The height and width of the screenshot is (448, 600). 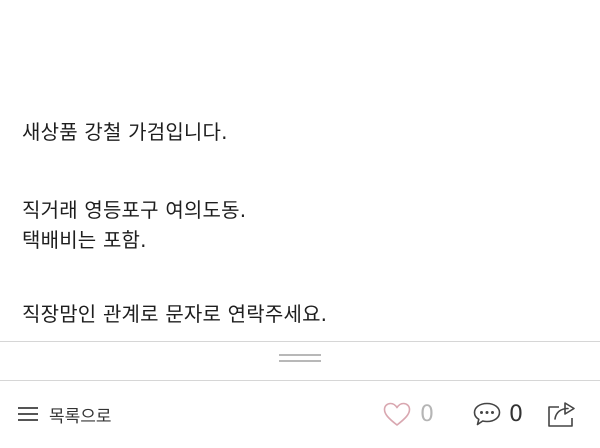 I want to click on post-text-line: 직거래 영등포구 여의도동., so click(x=134, y=210).